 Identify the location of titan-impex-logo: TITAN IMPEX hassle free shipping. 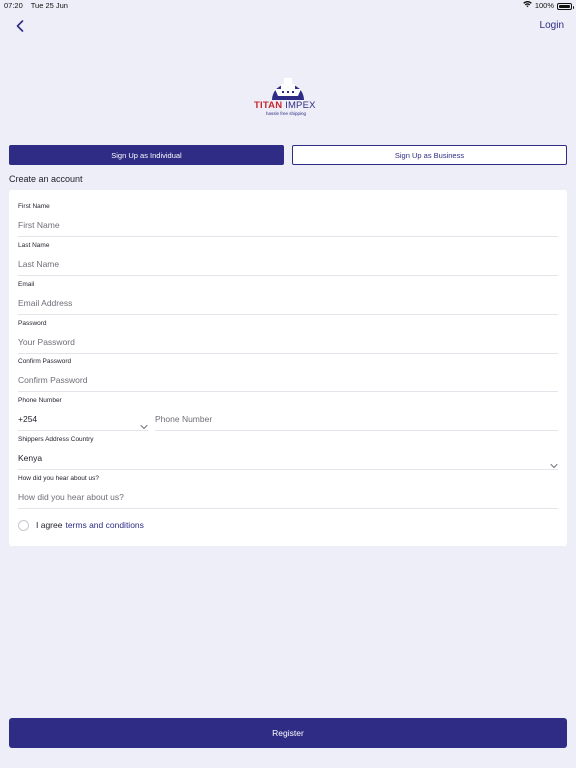
(288, 95).